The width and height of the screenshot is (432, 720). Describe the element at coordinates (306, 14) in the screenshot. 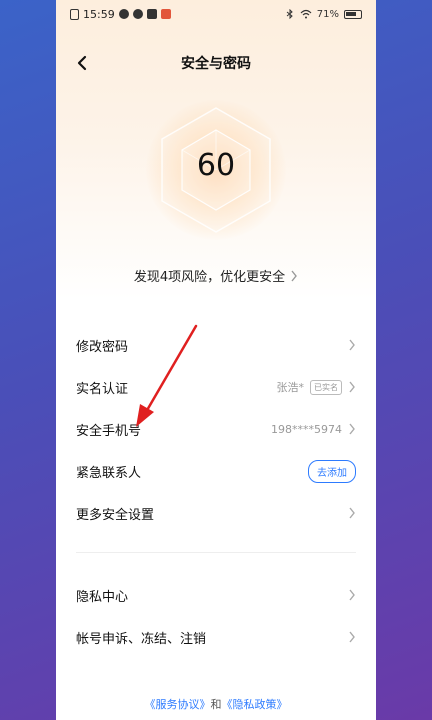

I see `wifi-icon` at that location.